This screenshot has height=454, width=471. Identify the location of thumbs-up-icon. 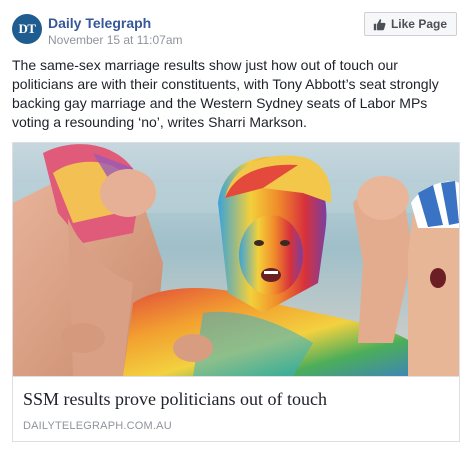
(379, 24).